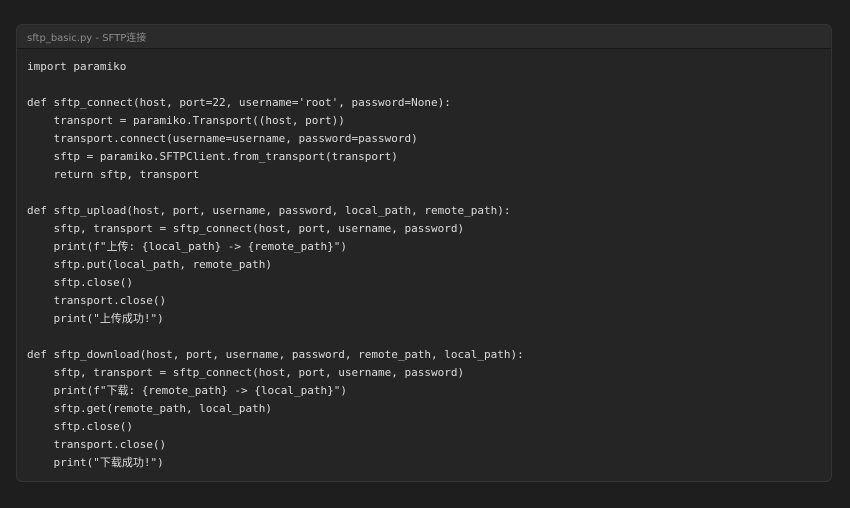  Describe the element at coordinates (95, 462) in the screenshot. I see `code-line: print("下载成功!")` at that location.